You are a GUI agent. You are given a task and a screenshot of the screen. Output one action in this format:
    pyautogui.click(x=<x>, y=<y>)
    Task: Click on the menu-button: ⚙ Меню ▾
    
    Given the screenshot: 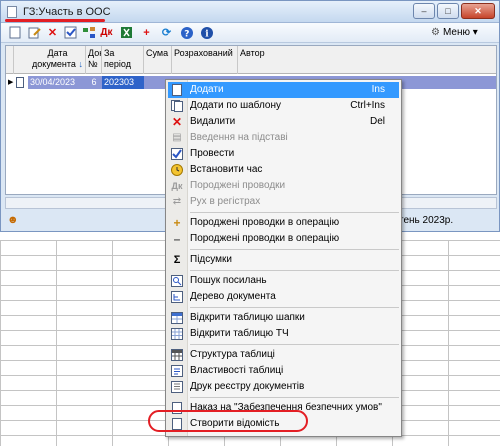 What is the action you would take?
    pyautogui.click(x=462, y=33)
    